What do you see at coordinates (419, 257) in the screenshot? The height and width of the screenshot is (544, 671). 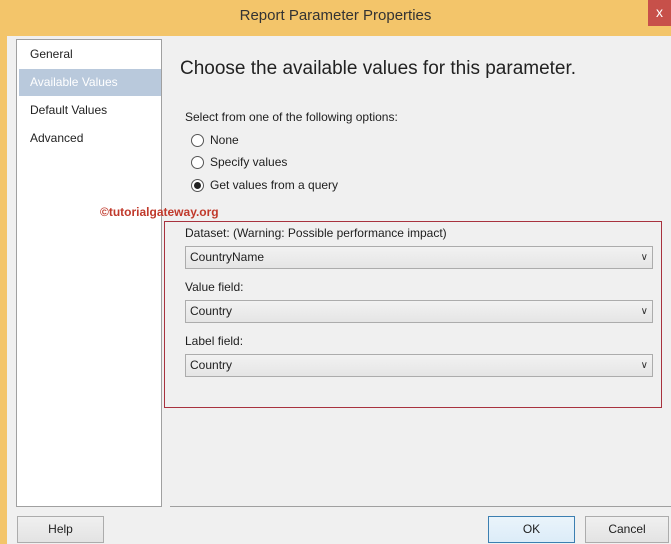 I see `dataset-dropdown: CountryName ∨` at bounding box center [419, 257].